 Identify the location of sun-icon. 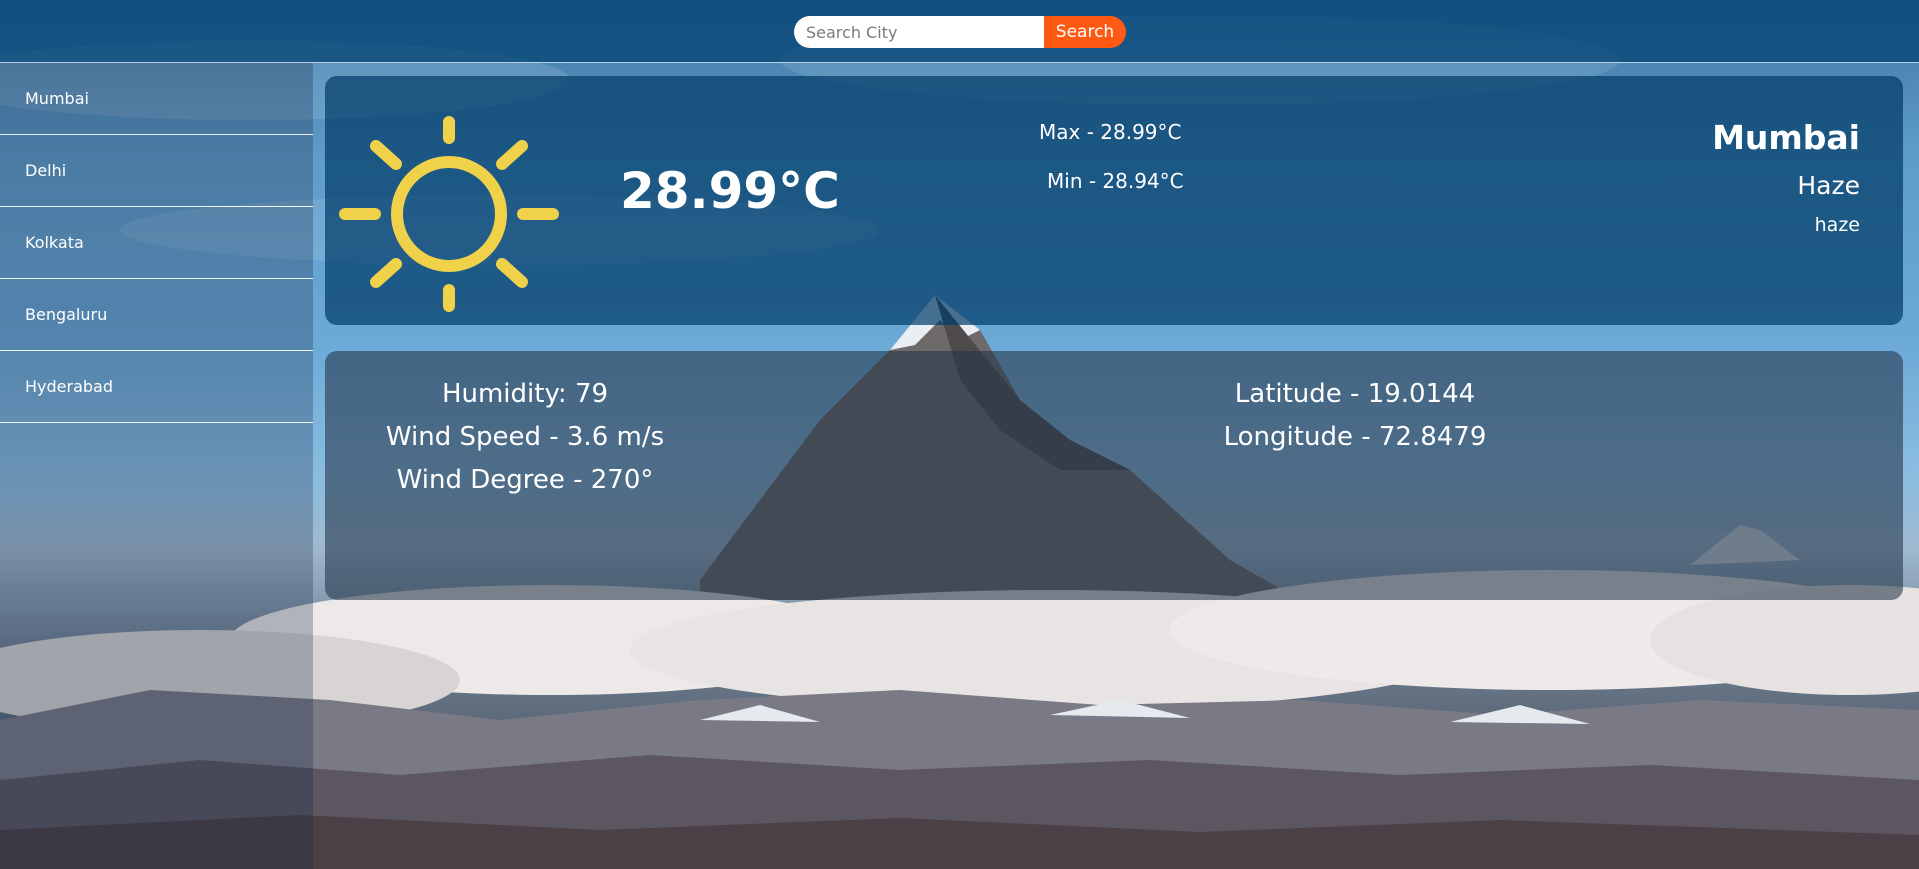
(449, 216).